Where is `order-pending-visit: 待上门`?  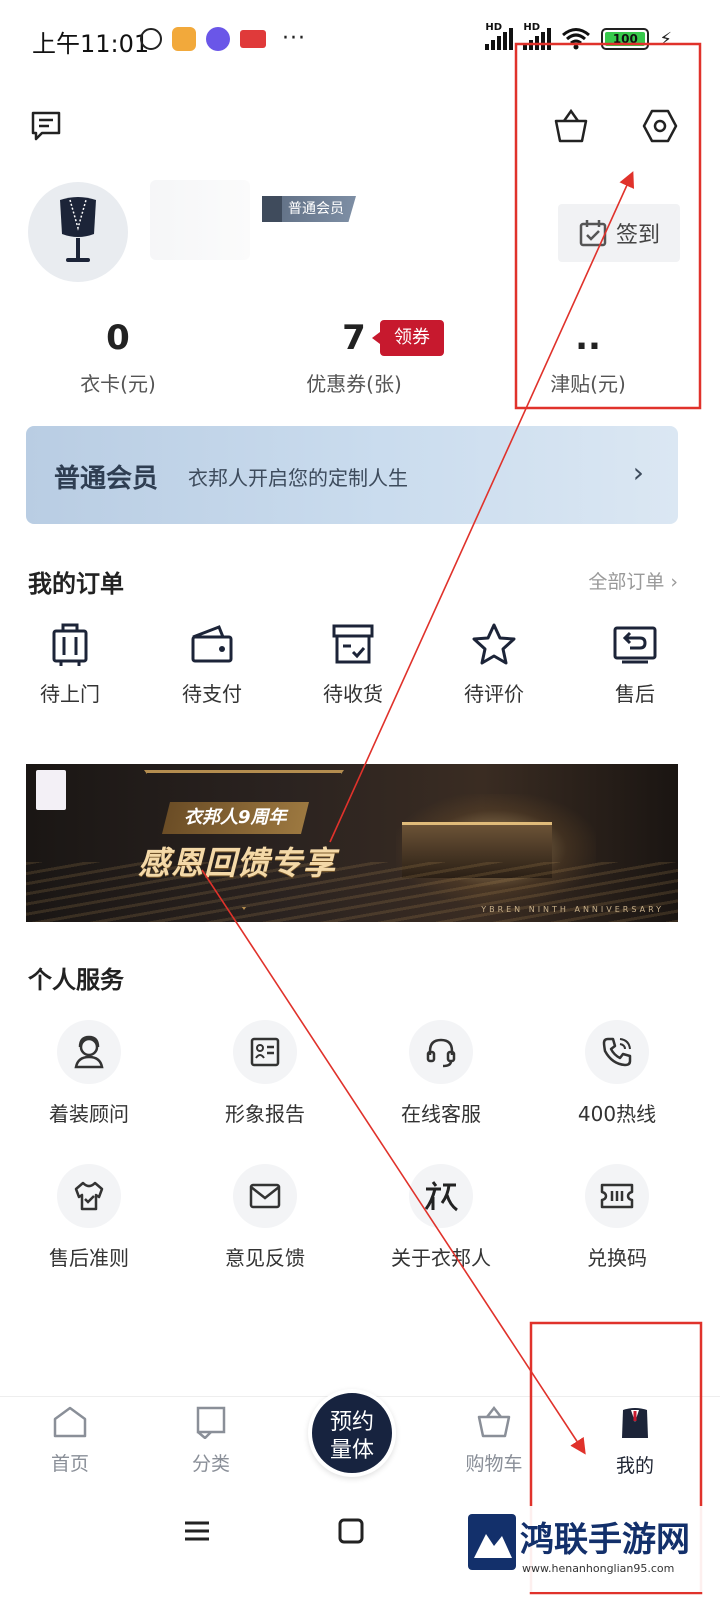 order-pending-visit: 待上门 is located at coordinates (70, 663).